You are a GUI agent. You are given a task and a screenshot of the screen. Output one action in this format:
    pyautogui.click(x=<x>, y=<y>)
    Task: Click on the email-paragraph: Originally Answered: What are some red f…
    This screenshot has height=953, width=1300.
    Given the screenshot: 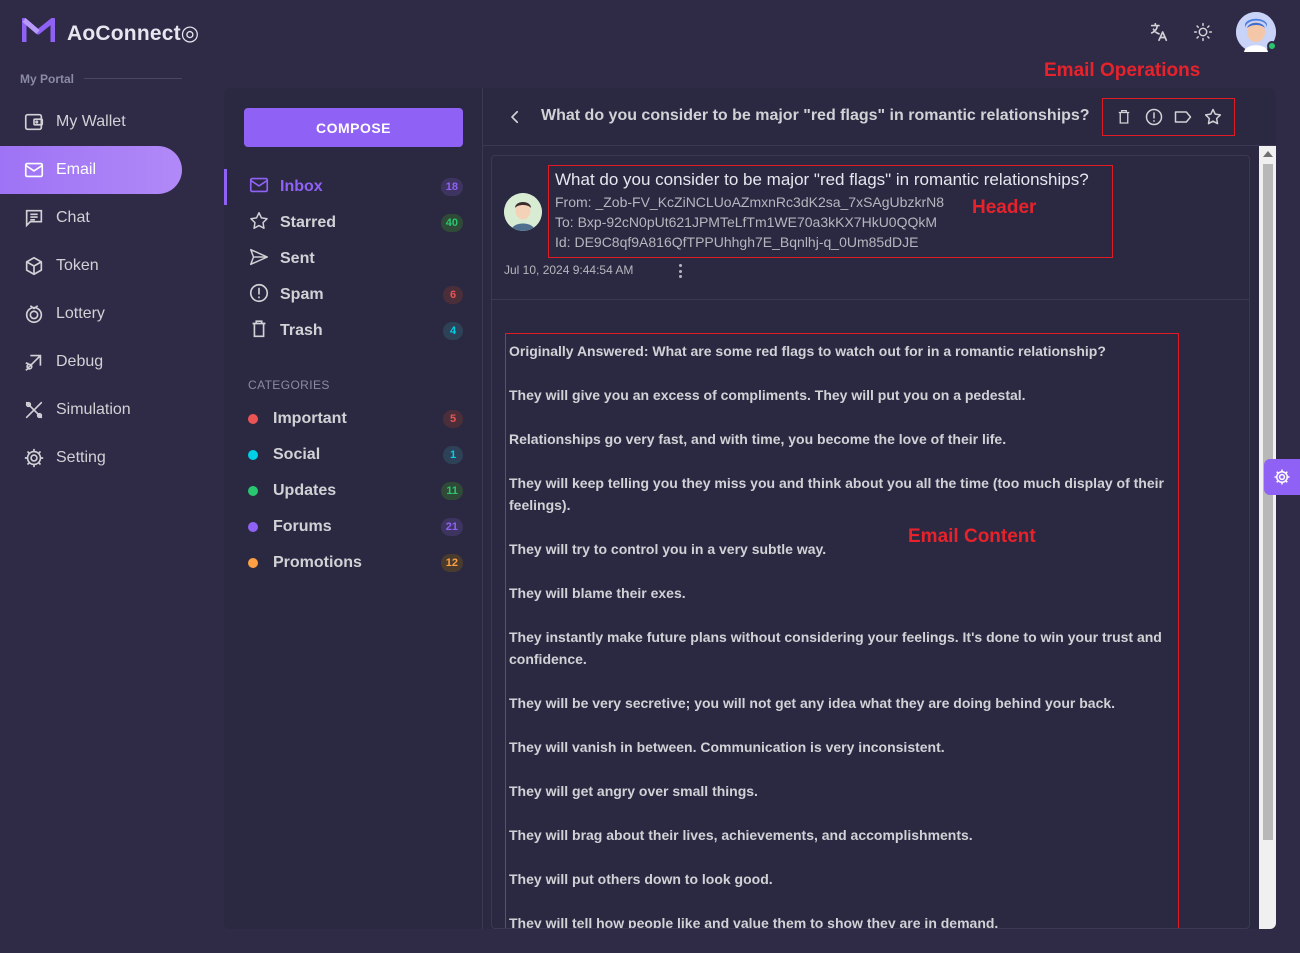 What is the action you would take?
    pyautogui.click(x=807, y=351)
    